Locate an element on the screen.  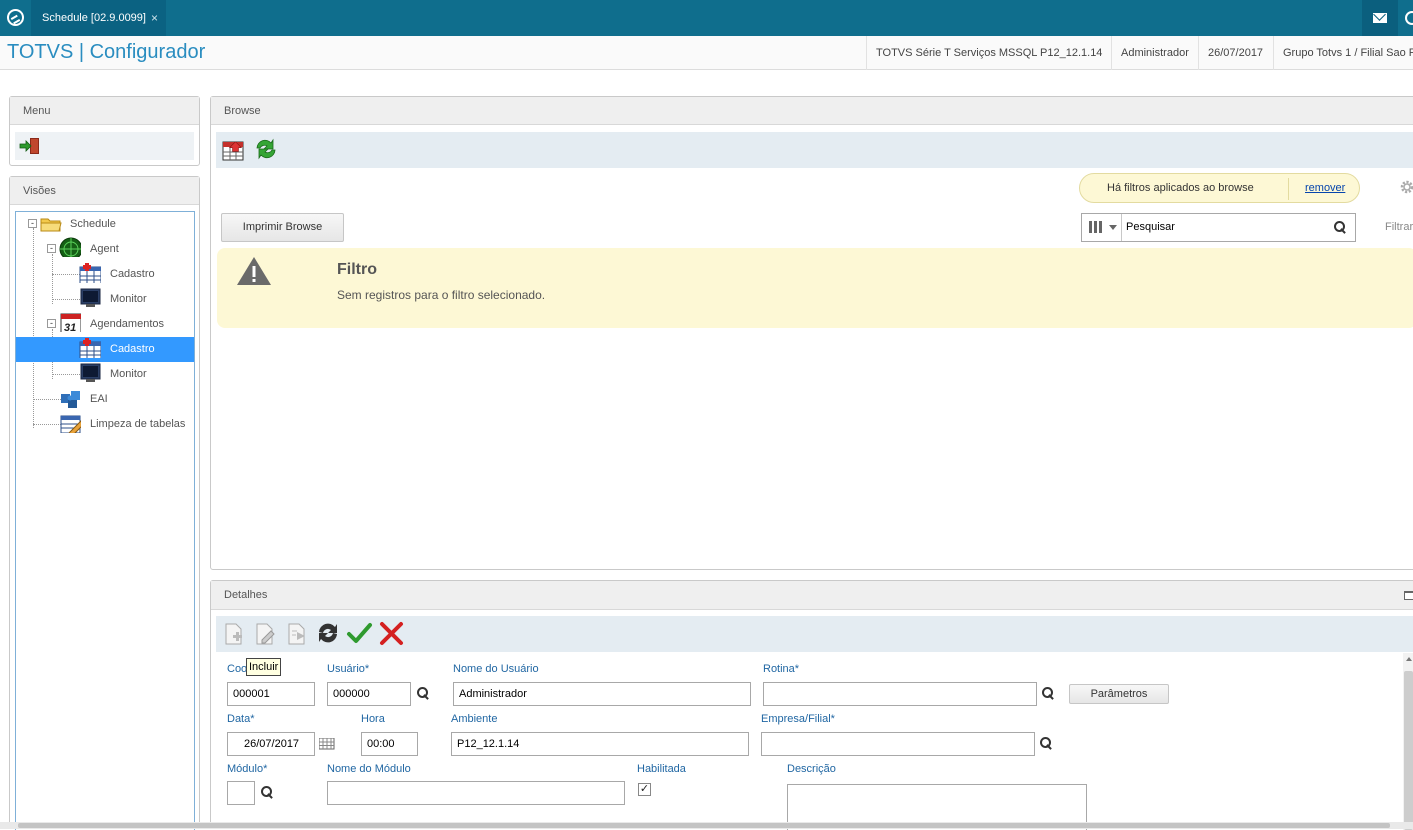
date-info: 26/07/2017 is located at coordinates (1235, 53).